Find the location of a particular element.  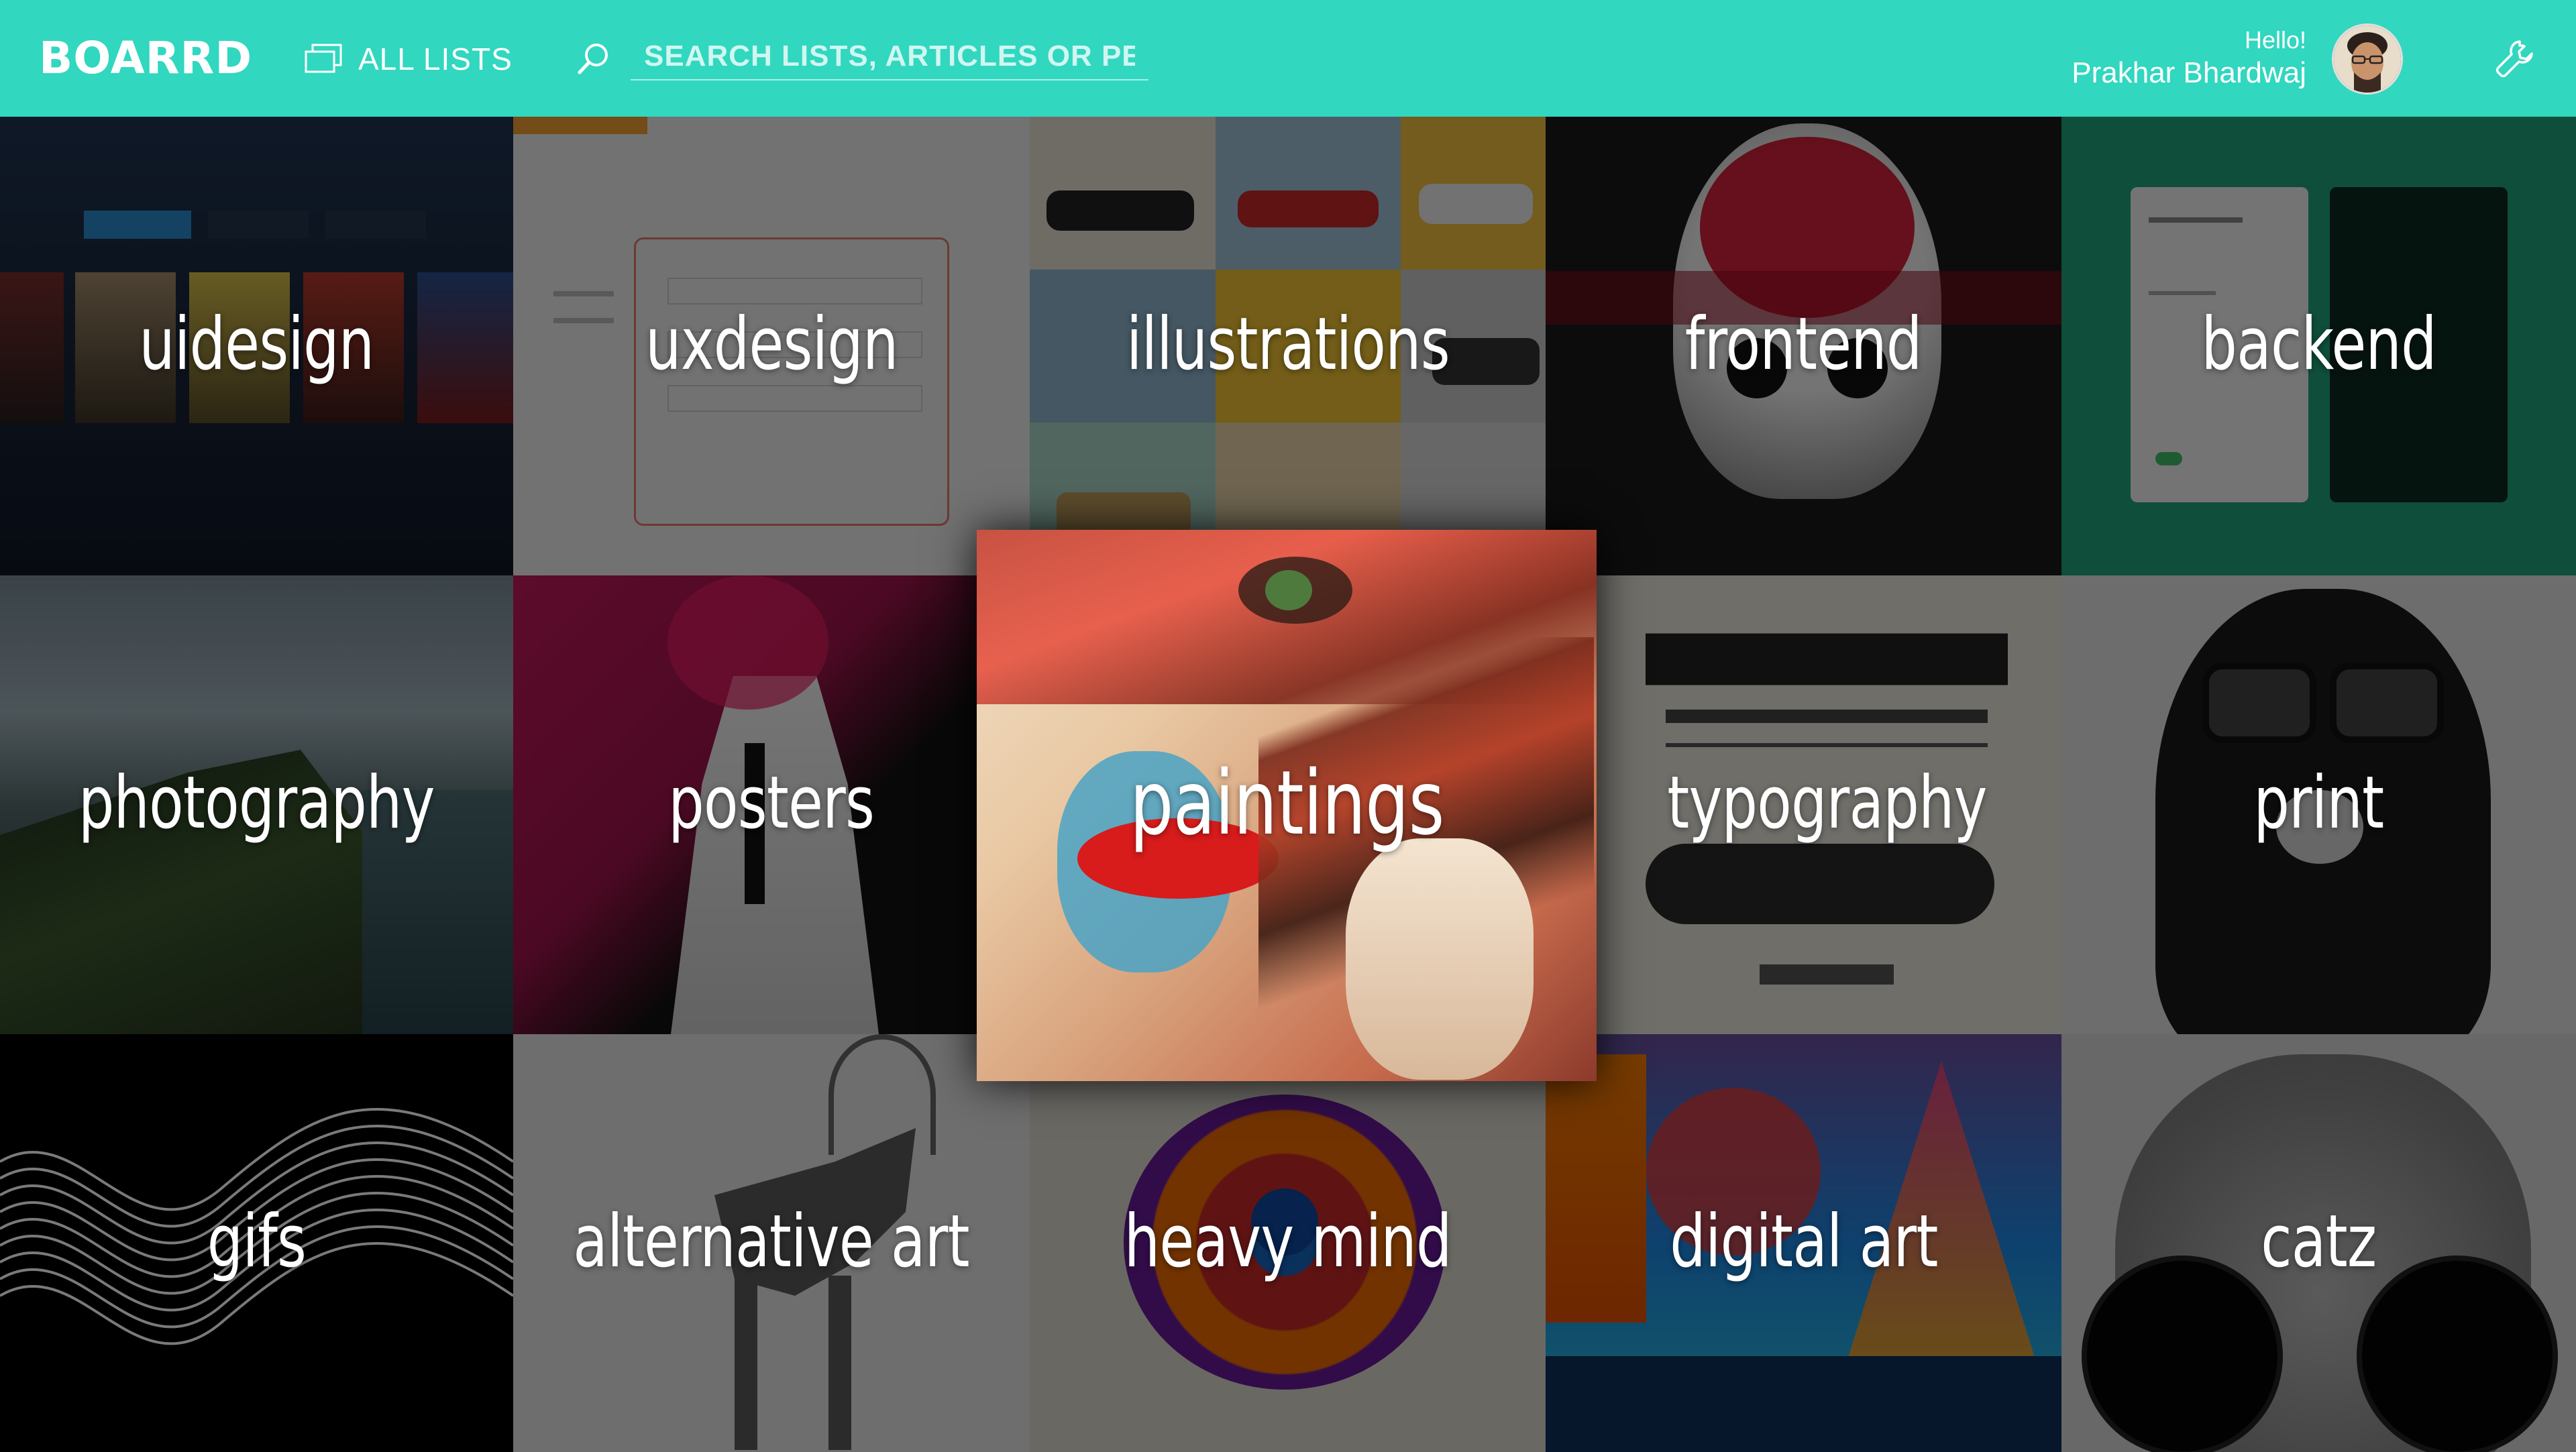

tile-alternative-art: alternative art is located at coordinates (771, 1243).